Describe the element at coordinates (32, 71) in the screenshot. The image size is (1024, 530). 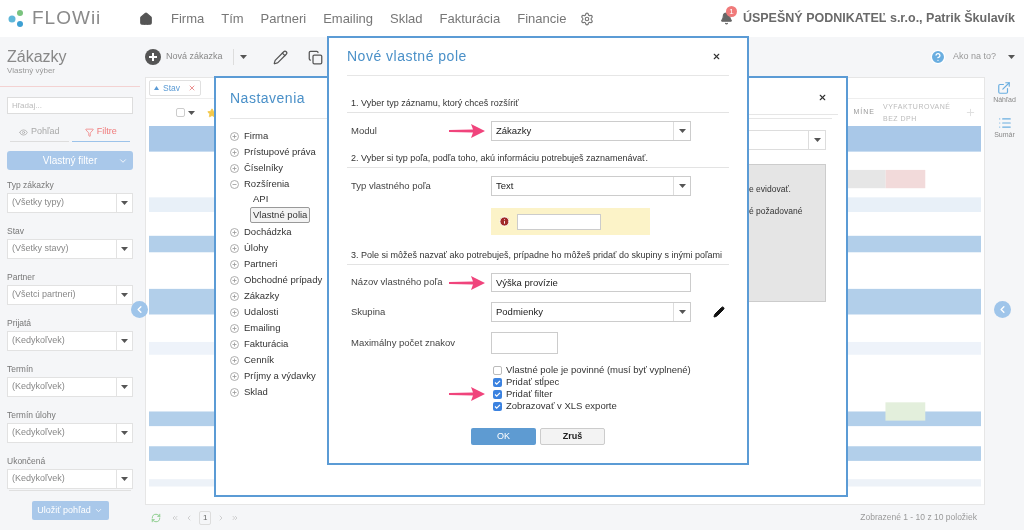
I see `page-subtitle: Vlastný výber` at that location.